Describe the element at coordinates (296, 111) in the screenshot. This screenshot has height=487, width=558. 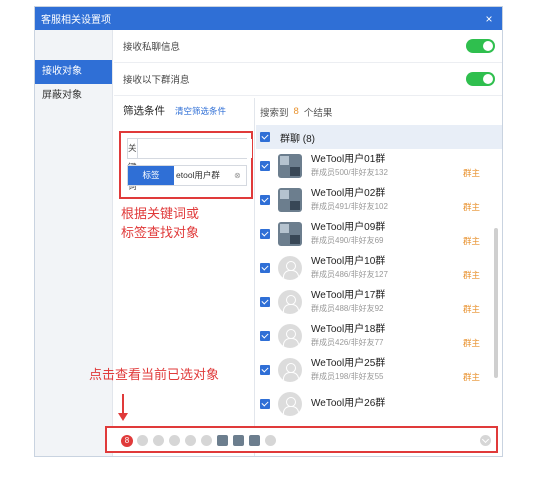
I see `results-count: 8` at that location.